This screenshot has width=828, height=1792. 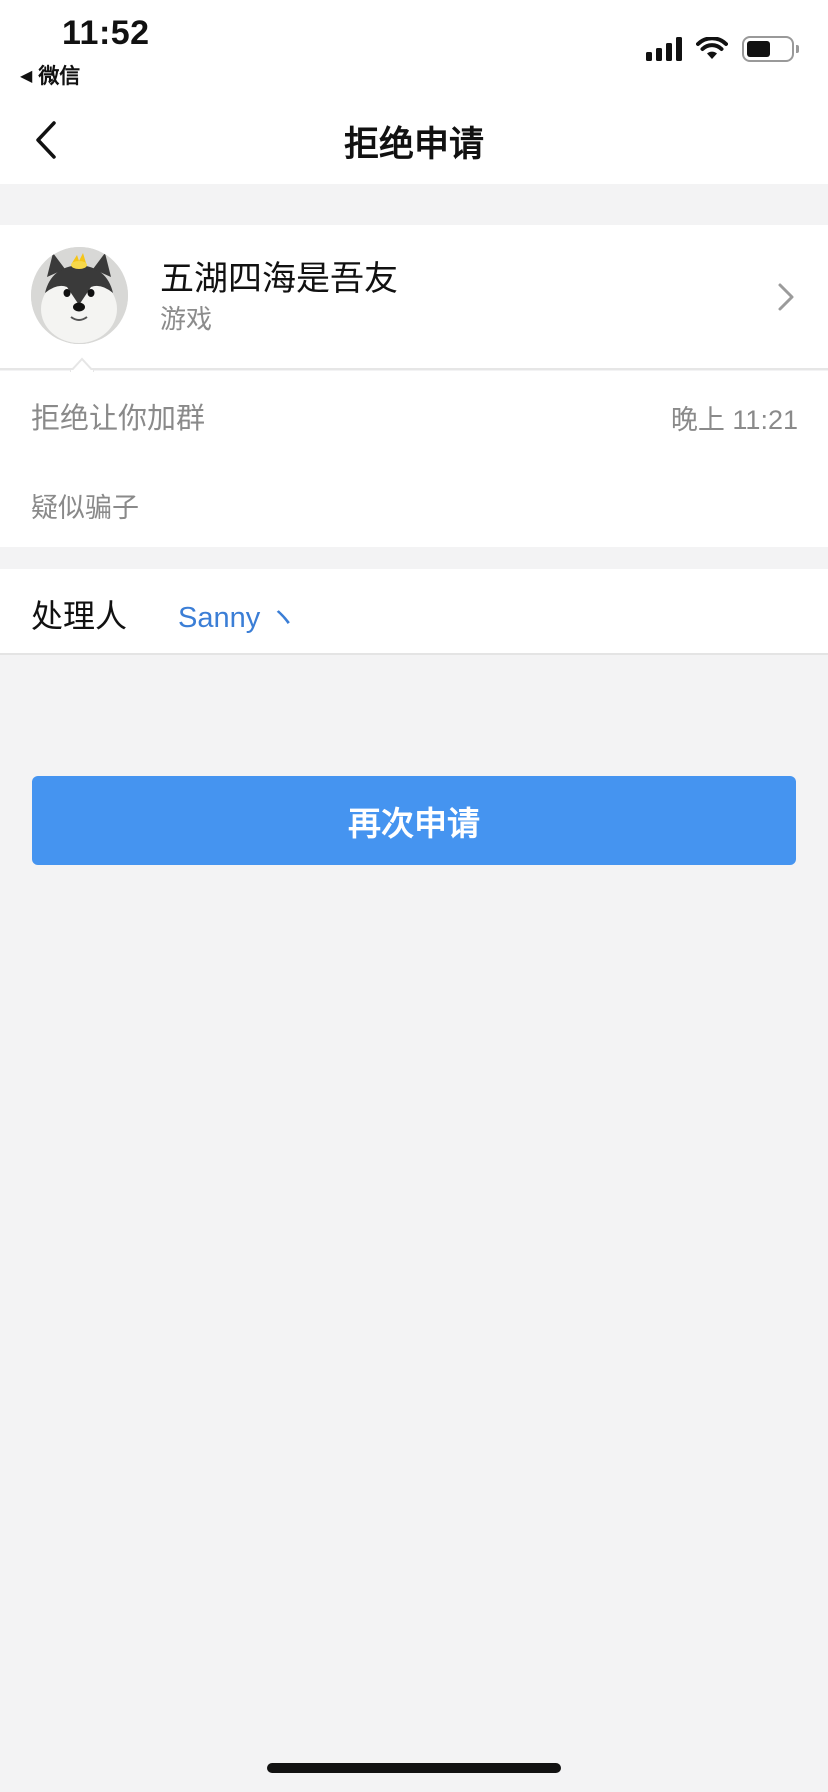 I want to click on handler-label: 处理人, so click(x=79, y=616).